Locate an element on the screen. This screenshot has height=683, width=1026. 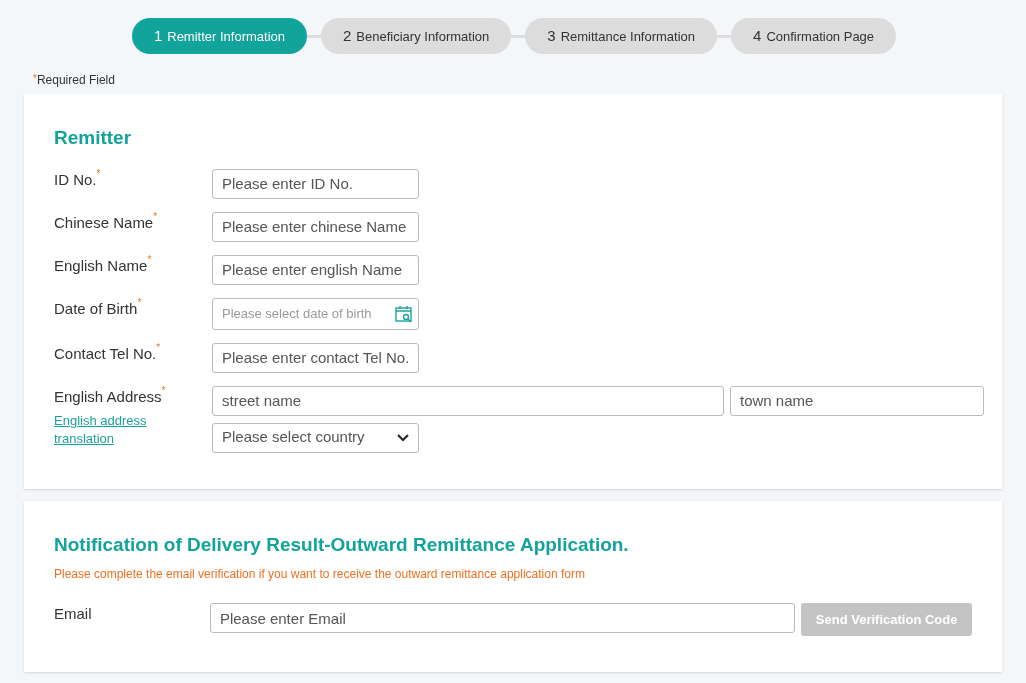
text-input: Please enter contact Tel No. is located at coordinates (315, 357).